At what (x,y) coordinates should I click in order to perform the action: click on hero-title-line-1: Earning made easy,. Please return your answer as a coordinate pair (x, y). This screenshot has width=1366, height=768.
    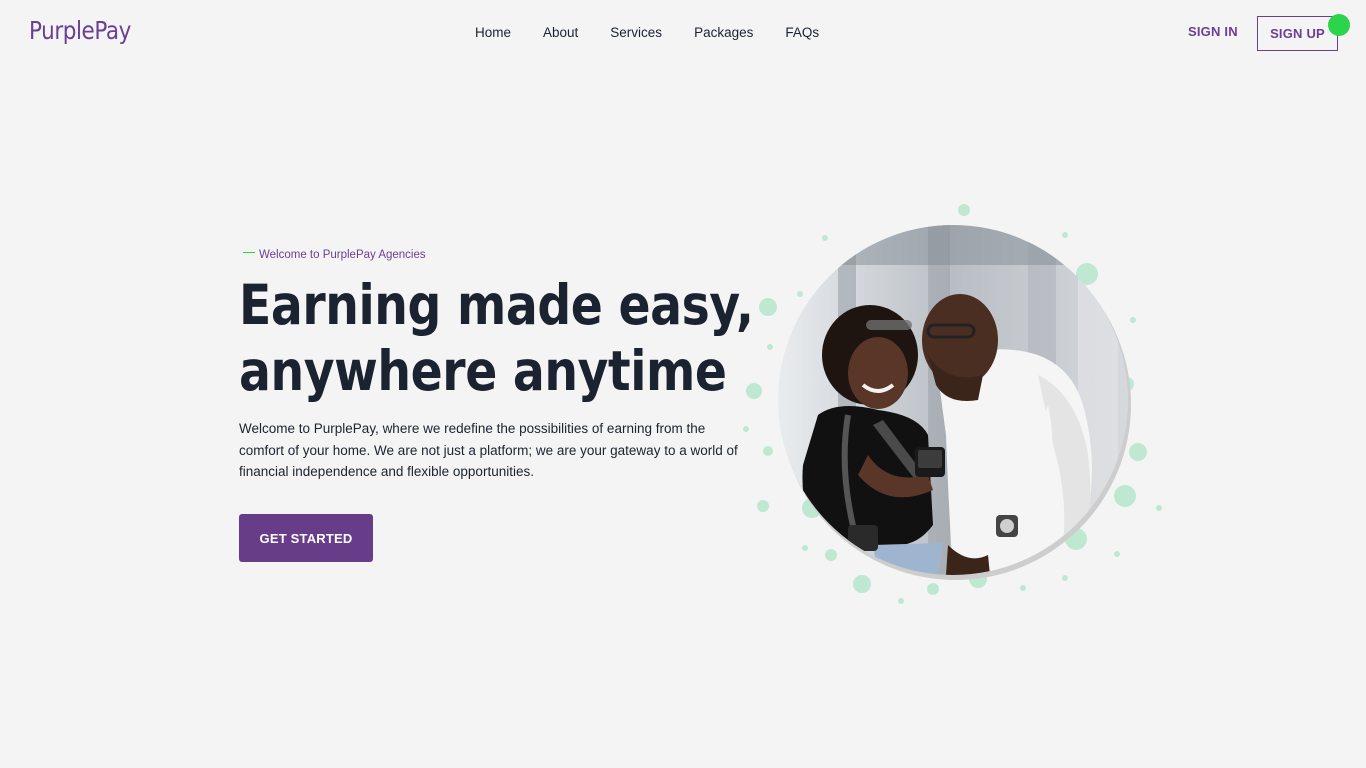
    Looking at the image, I should click on (496, 305).